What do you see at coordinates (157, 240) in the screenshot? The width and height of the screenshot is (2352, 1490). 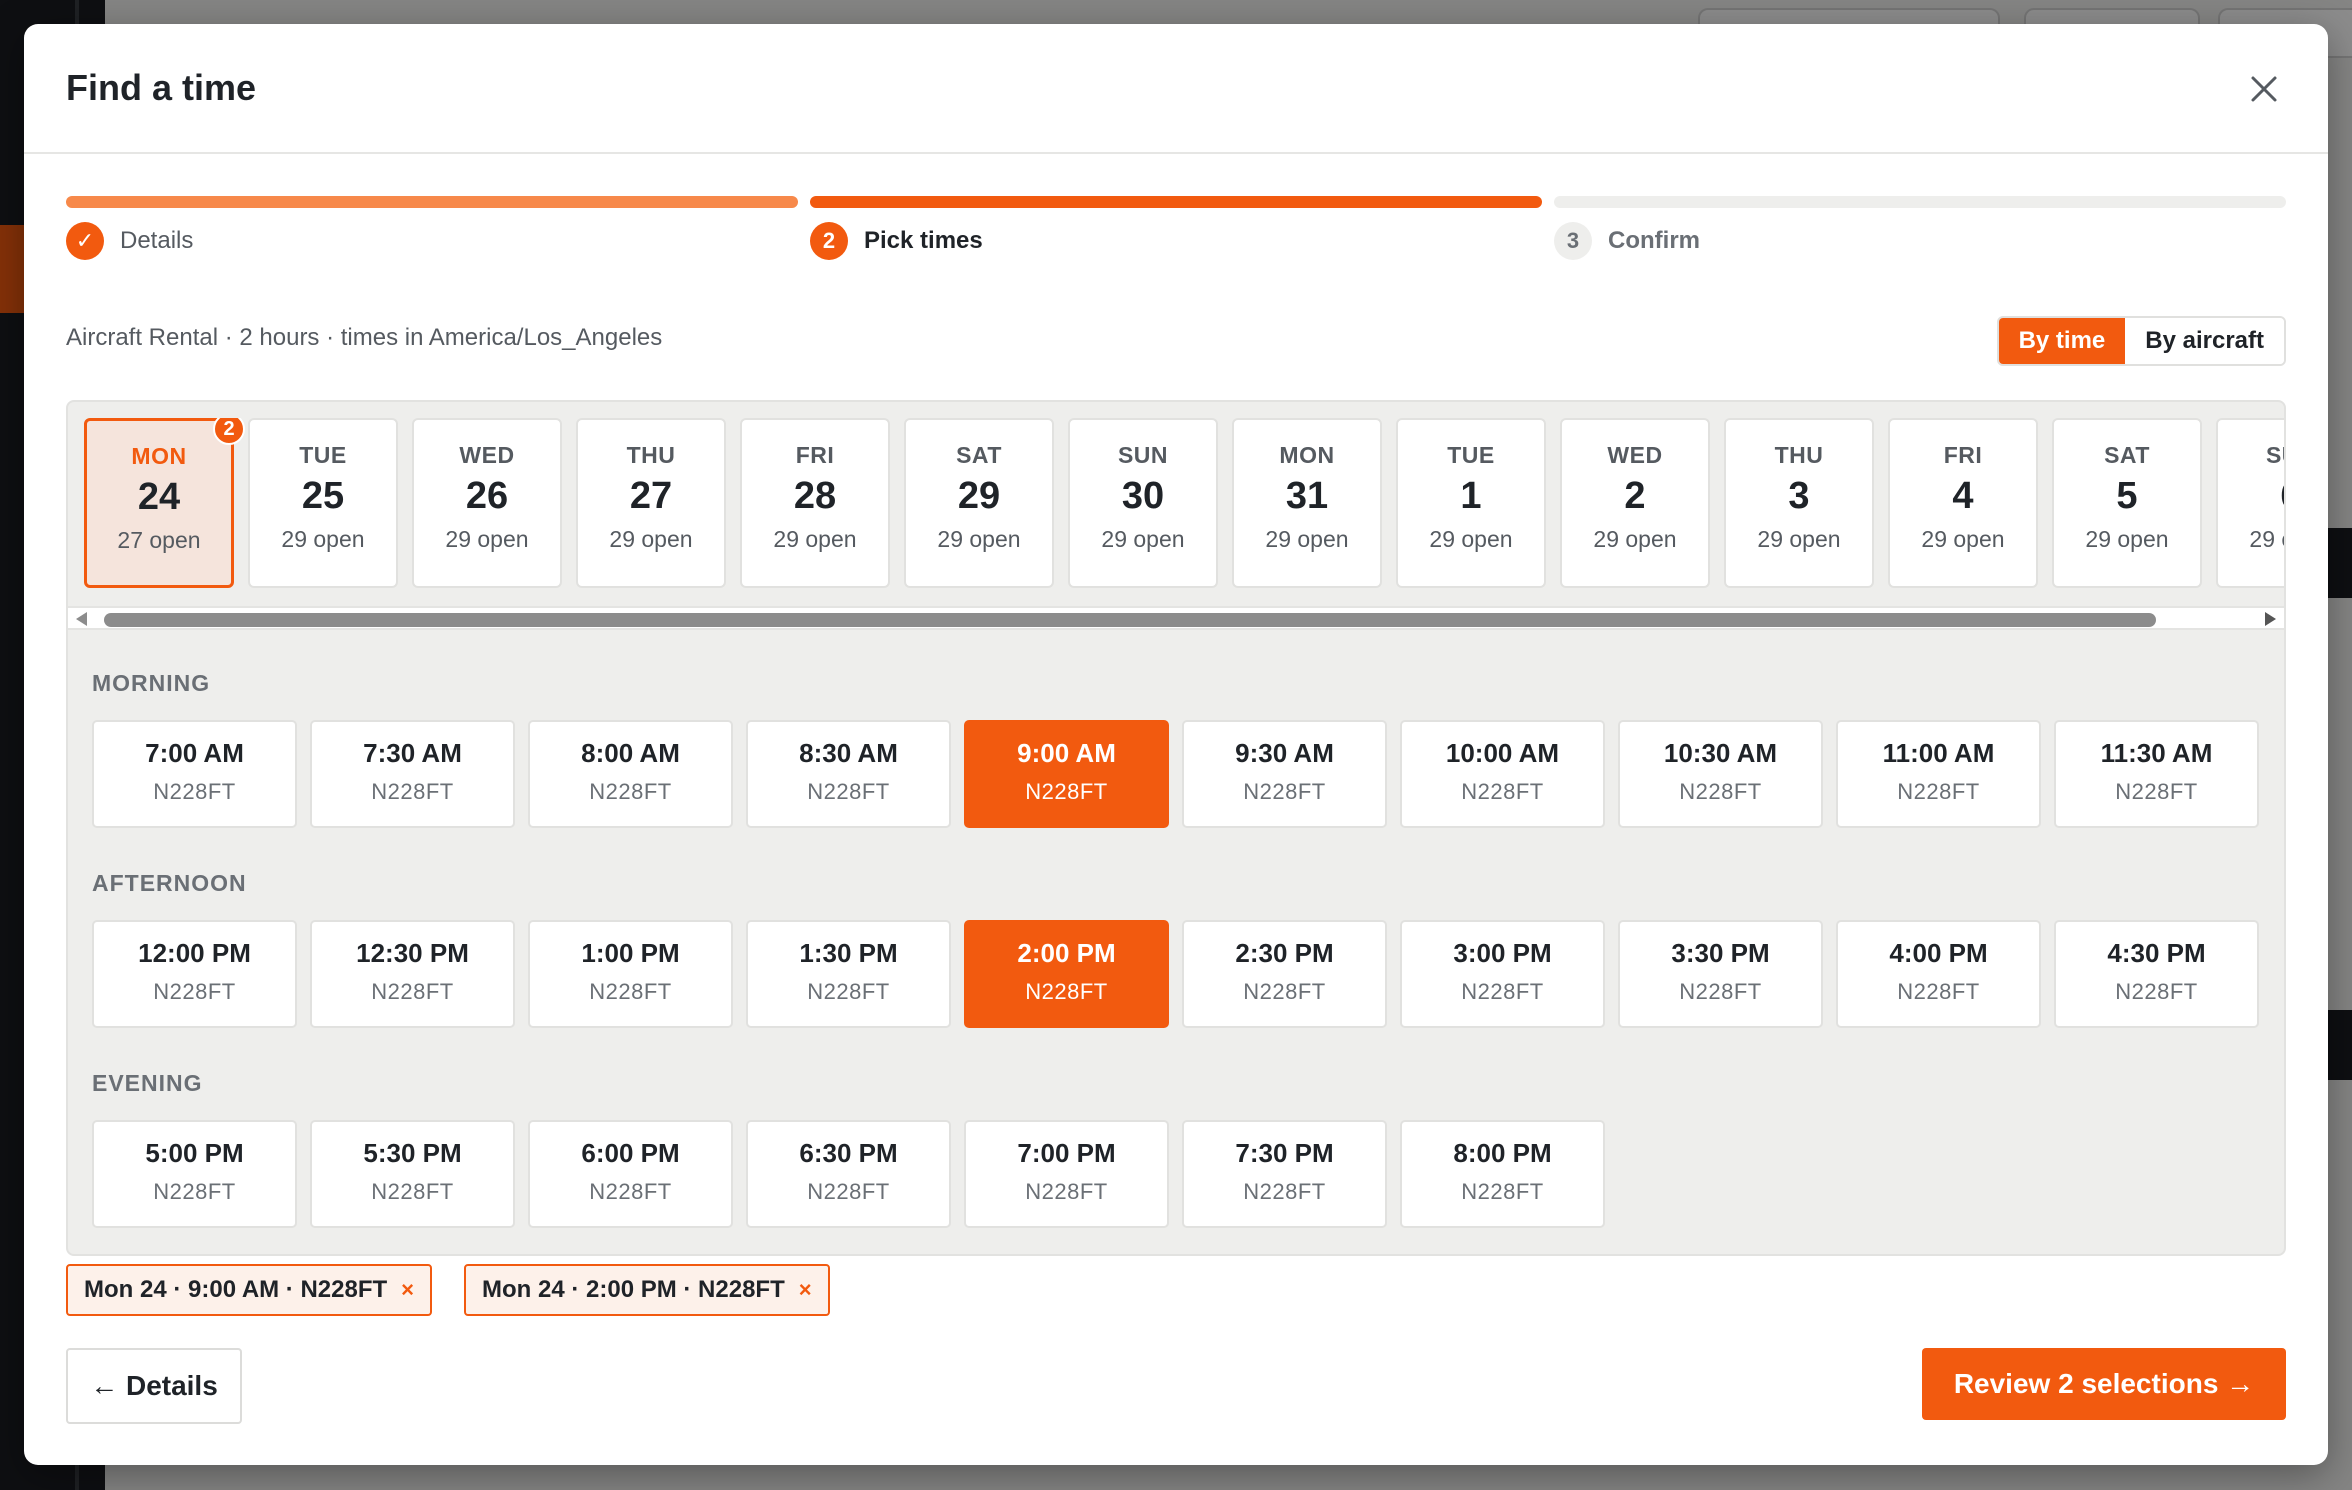 I see `step-label: Details` at bounding box center [157, 240].